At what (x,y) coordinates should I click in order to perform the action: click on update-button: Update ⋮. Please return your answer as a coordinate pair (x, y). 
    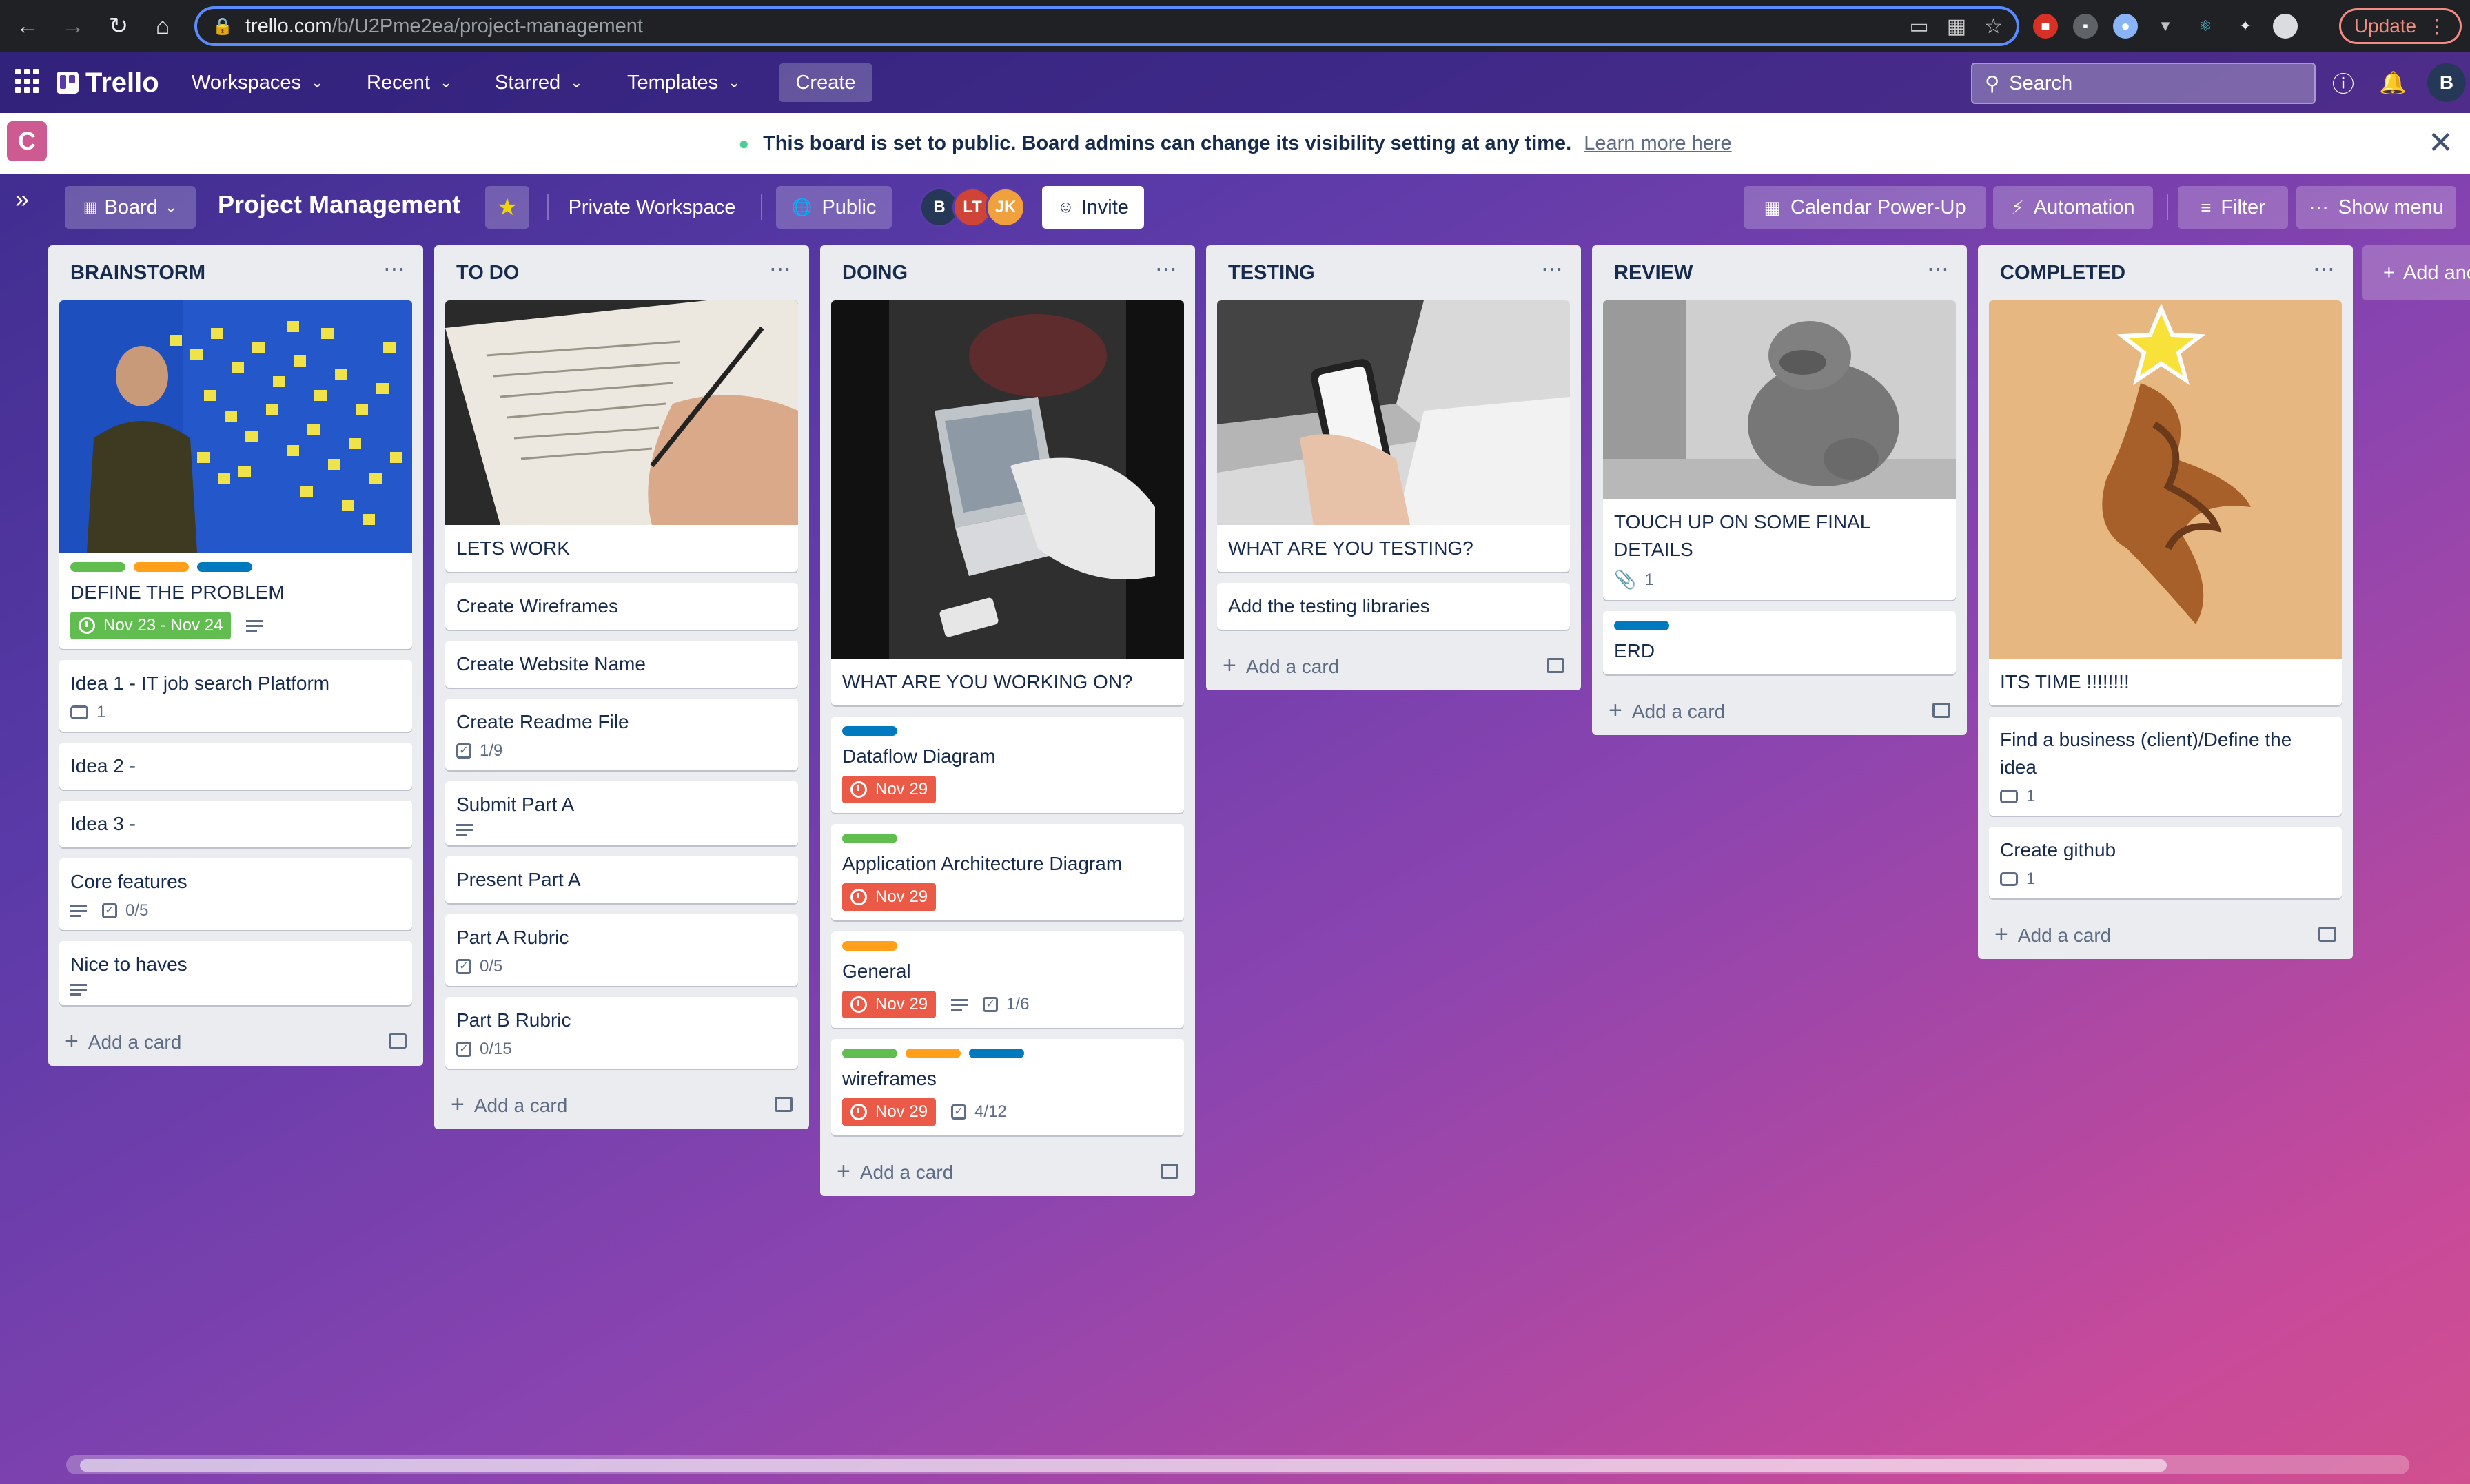
    Looking at the image, I should click on (2400, 26).